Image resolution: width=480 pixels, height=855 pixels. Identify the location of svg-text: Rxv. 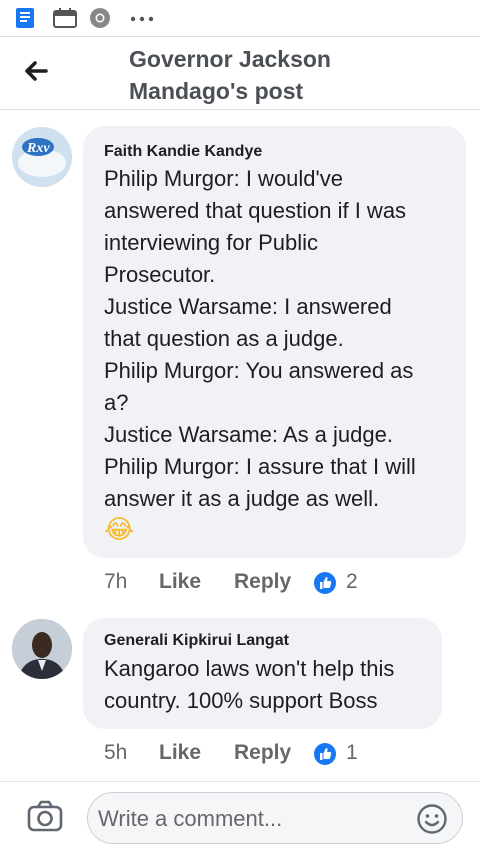
(38, 148).